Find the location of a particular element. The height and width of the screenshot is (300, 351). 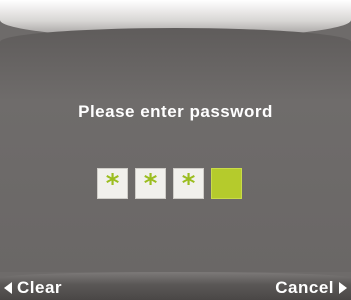

clear-label: Clear is located at coordinates (40, 287).